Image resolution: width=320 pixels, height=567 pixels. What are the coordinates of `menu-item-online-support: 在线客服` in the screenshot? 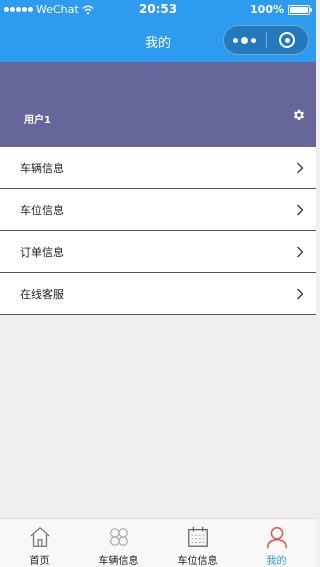 It's located at (158, 294).